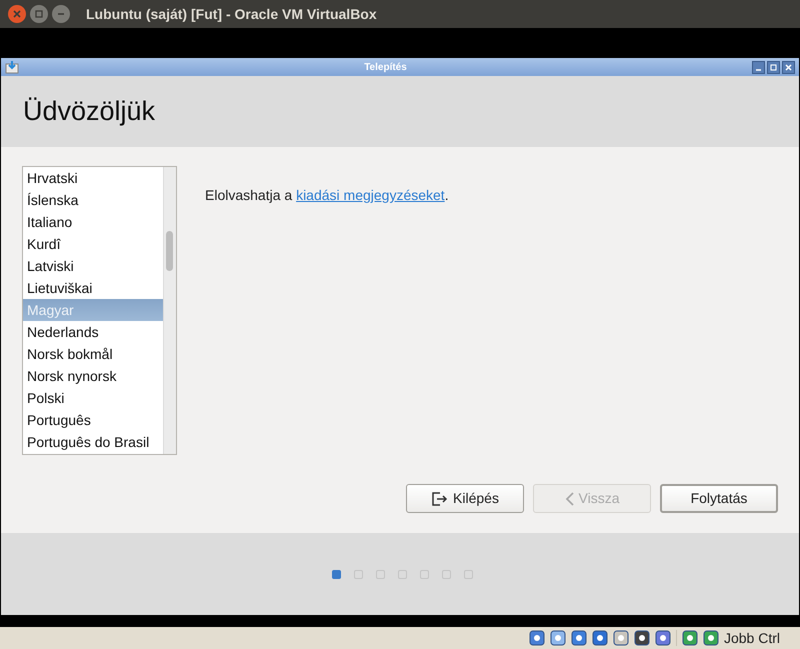  I want to click on minimize-icon, so click(61, 14).